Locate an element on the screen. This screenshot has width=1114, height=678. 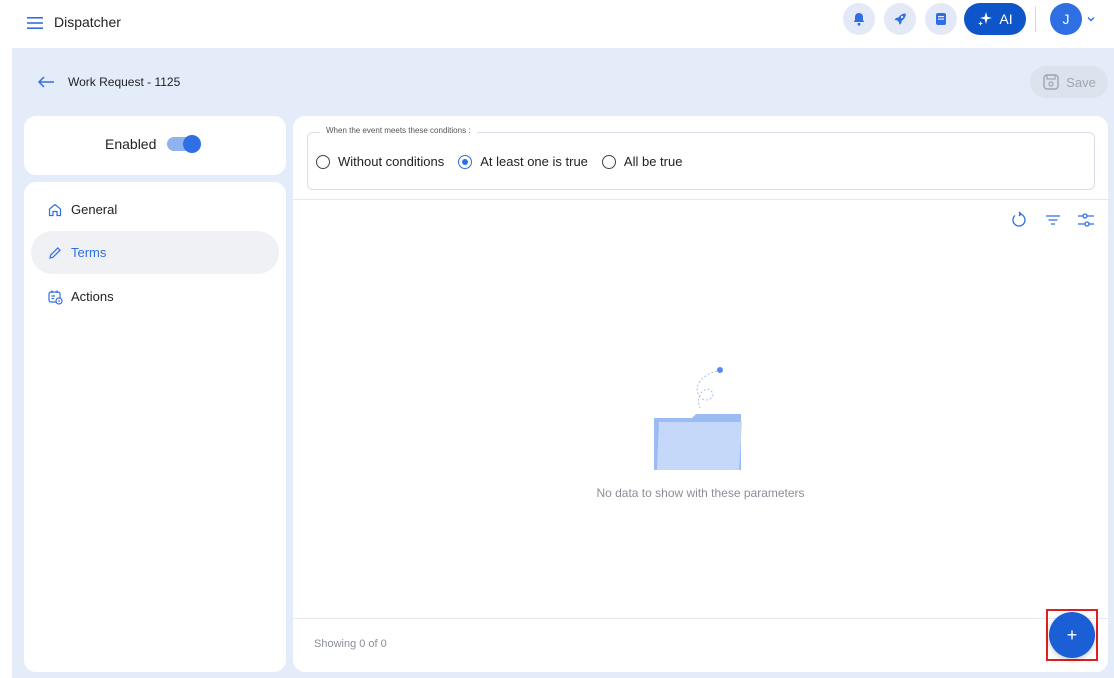
radio-without-conditions: Without conditions is located at coordinates (380, 161).